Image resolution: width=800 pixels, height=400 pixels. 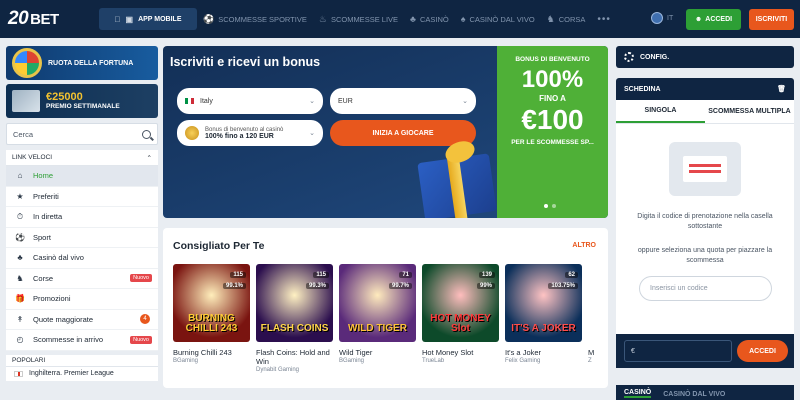 I want to click on game-provider: TrueLab, so click(x=433, y=361).